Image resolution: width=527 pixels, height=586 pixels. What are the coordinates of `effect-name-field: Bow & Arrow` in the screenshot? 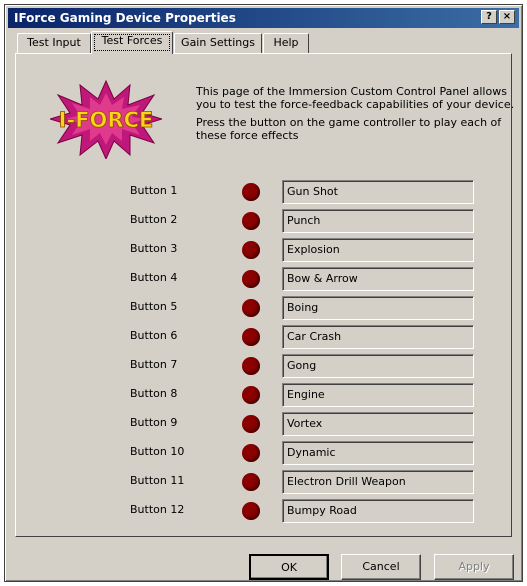 It's located at (378, 279).